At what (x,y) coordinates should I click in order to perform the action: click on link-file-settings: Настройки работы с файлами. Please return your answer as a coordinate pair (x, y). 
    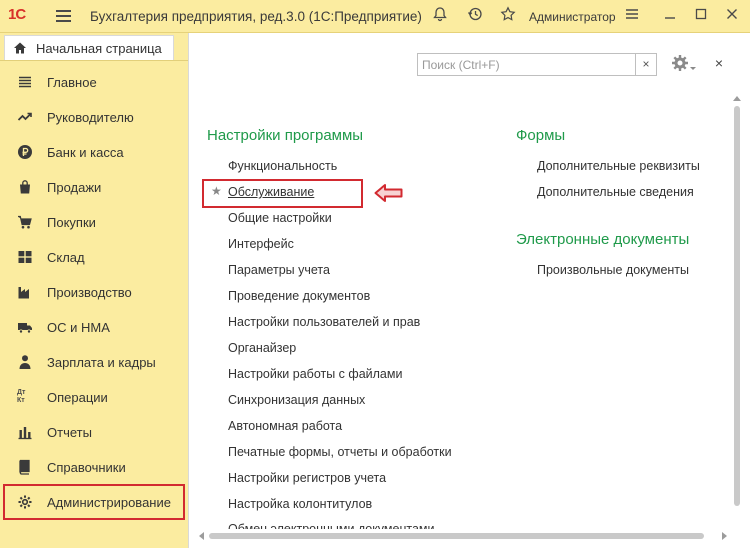
    Looking at the image, I should click on (315, 374).